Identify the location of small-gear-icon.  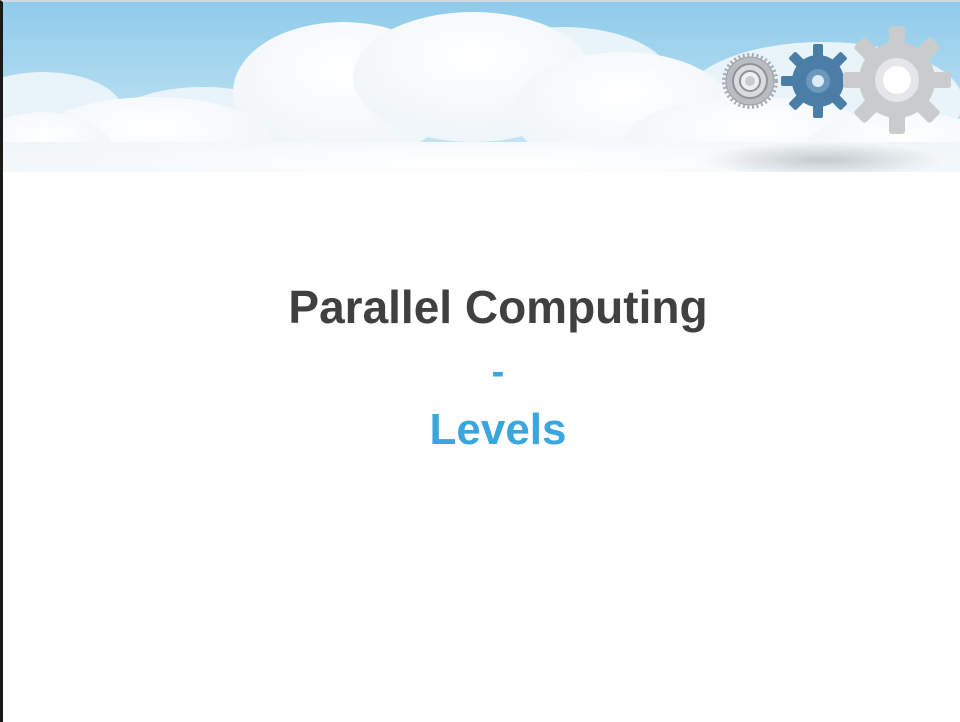
(750, 81).